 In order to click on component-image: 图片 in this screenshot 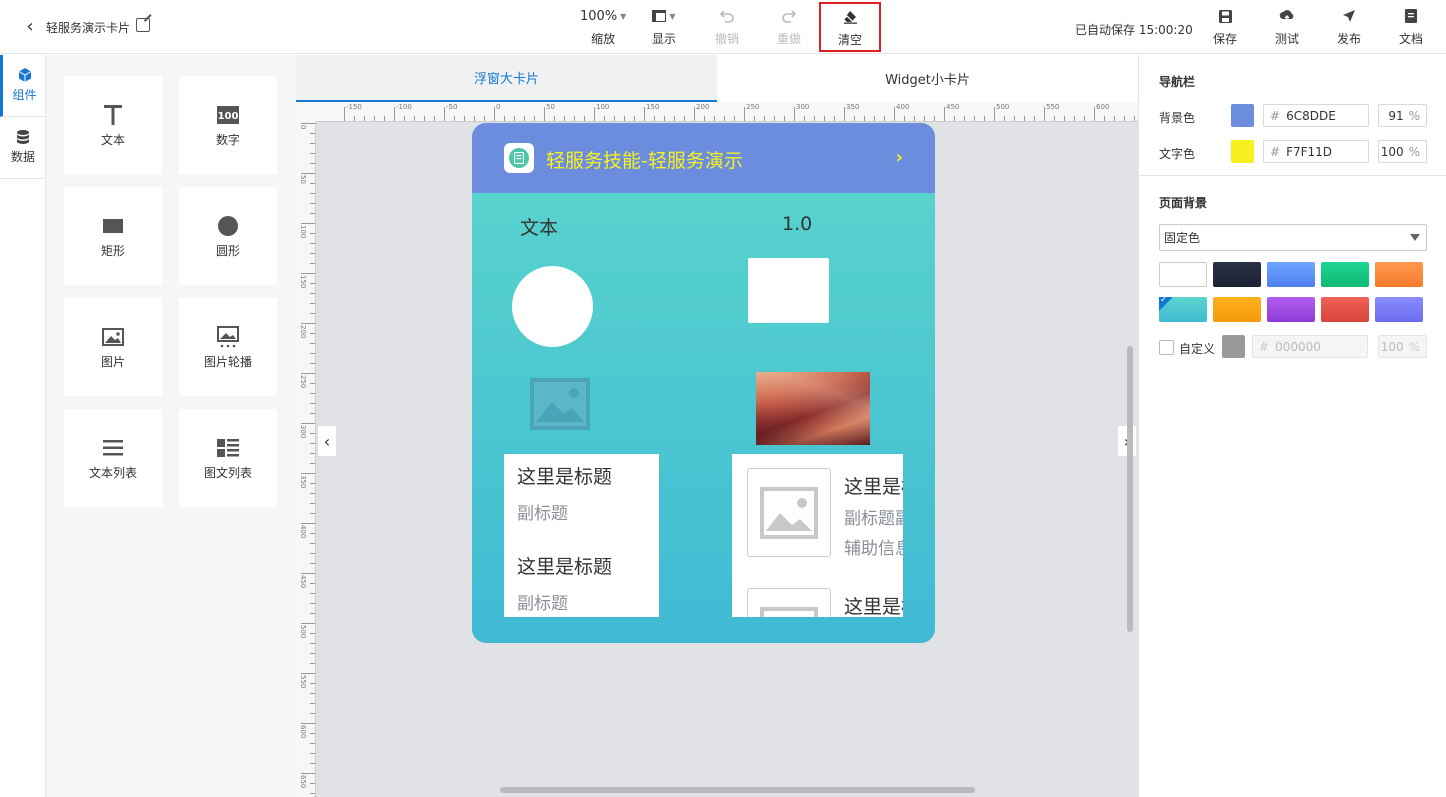, I will do `click(113, 347)`.